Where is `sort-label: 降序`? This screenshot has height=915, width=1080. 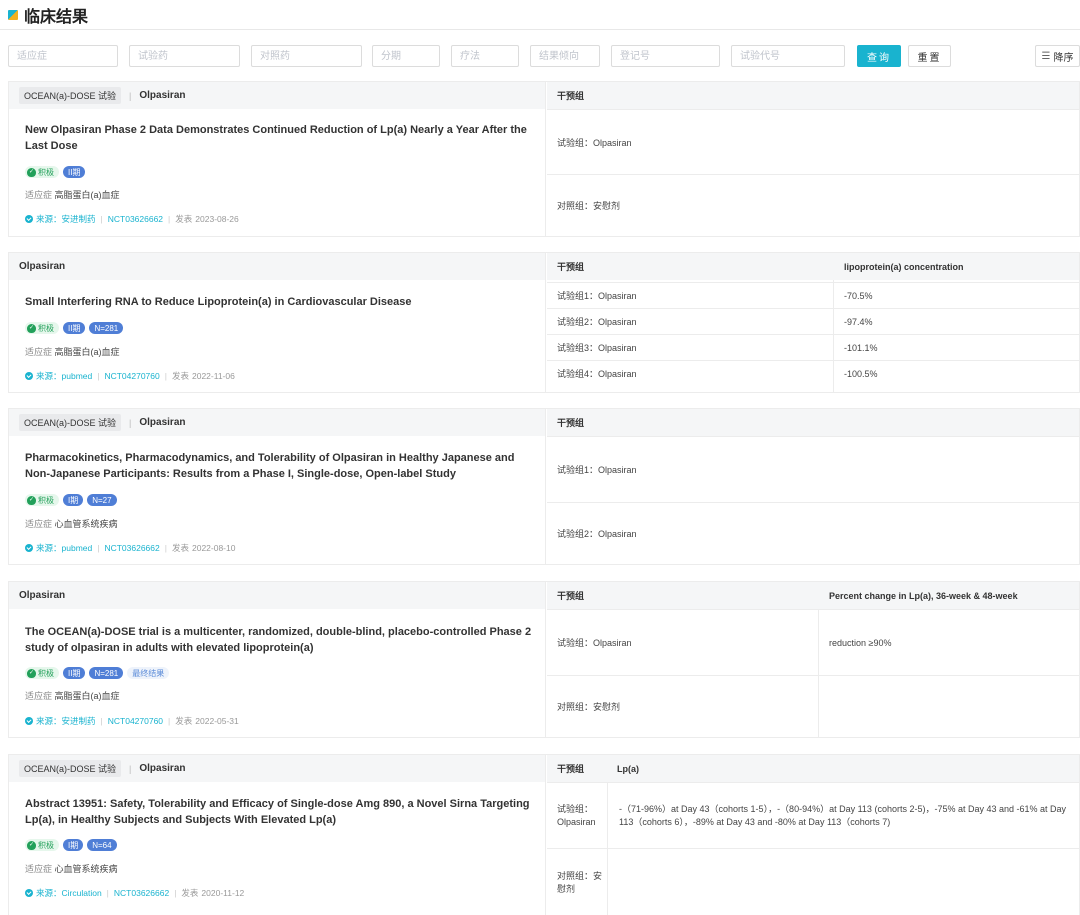
sort-label: 降序 is located at coordinates (1063, 58).